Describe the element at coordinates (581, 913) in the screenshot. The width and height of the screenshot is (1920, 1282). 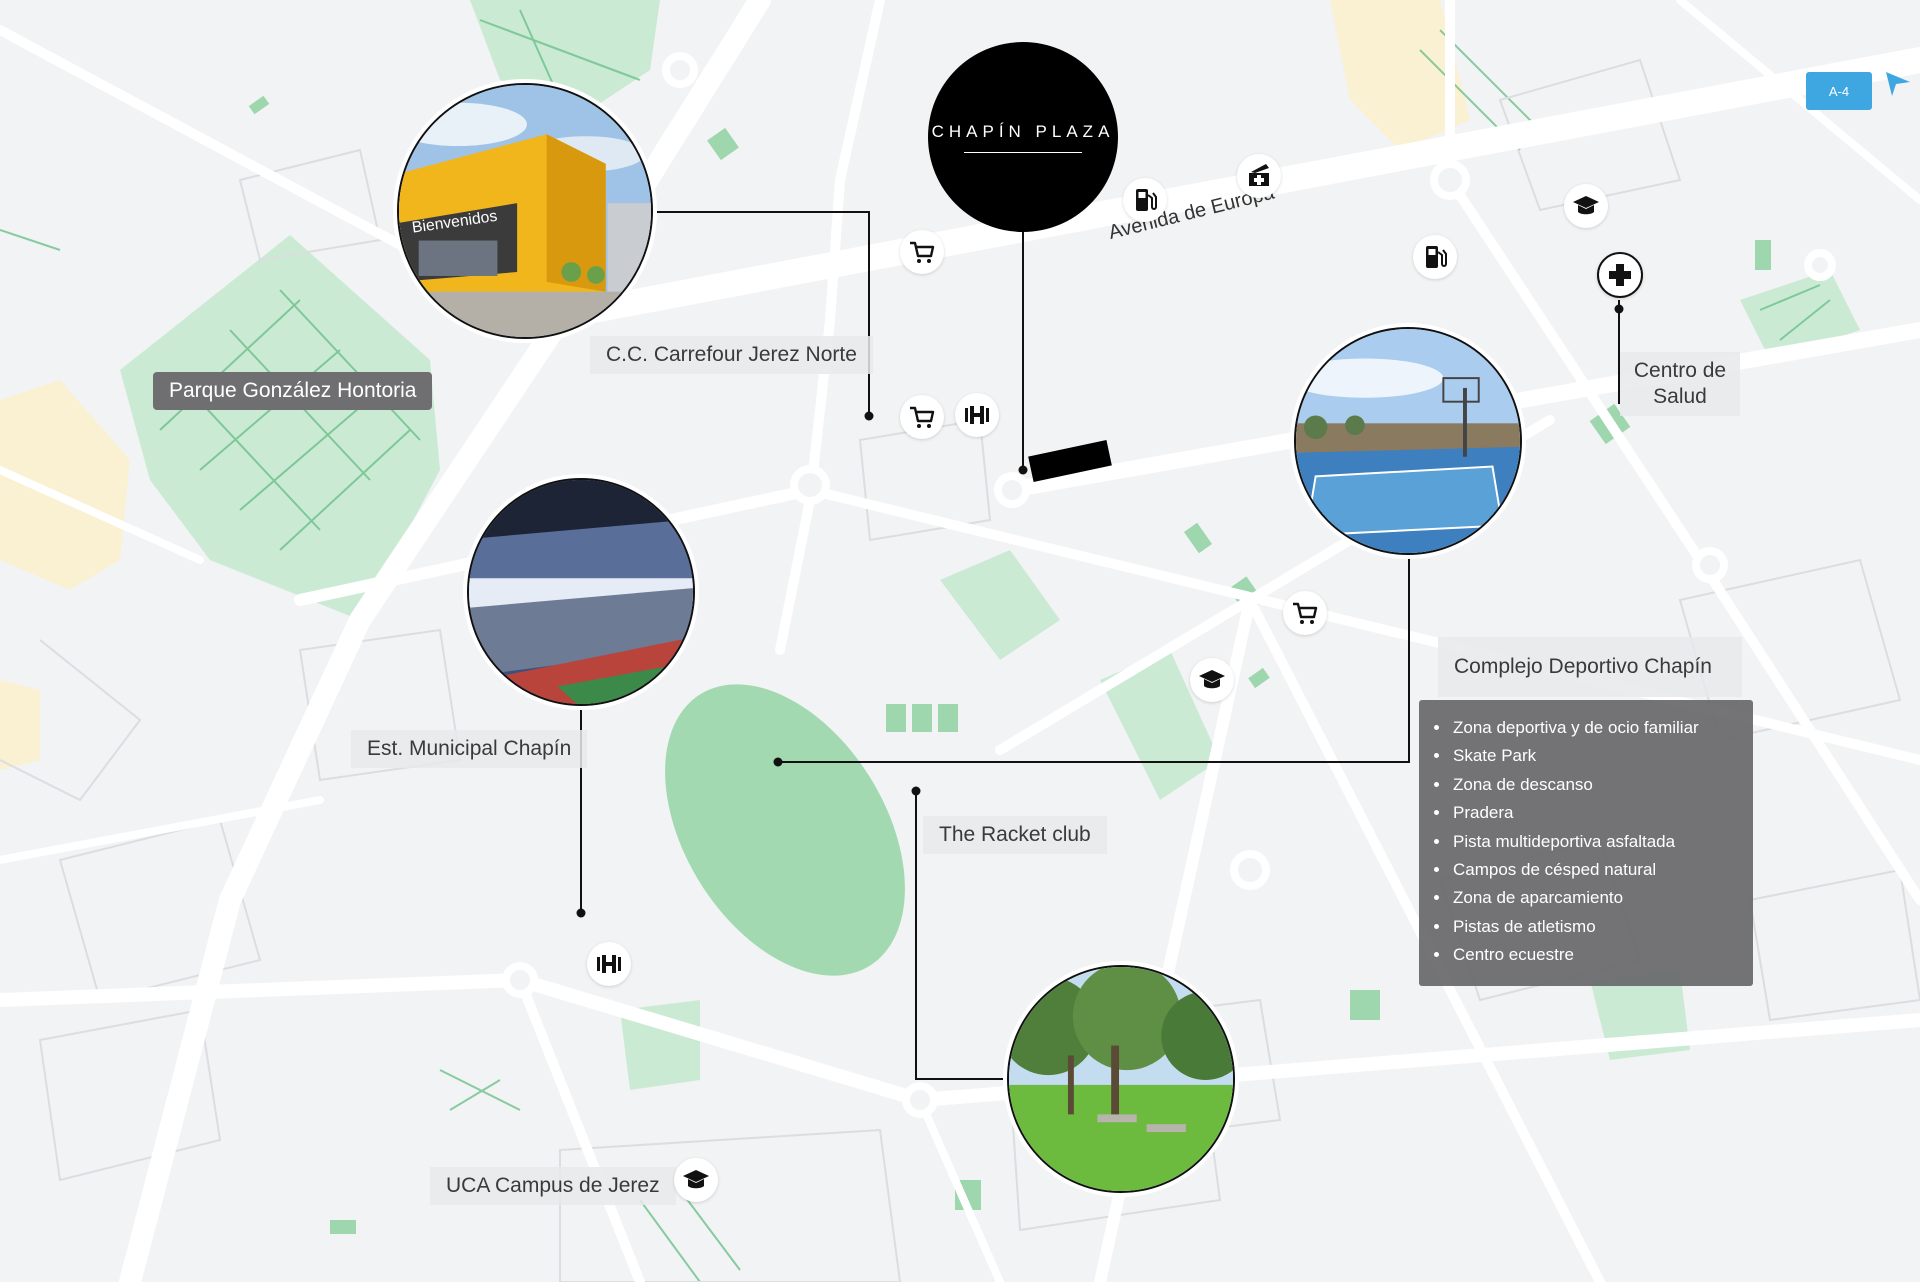
I see `pin-estadio` at that location.